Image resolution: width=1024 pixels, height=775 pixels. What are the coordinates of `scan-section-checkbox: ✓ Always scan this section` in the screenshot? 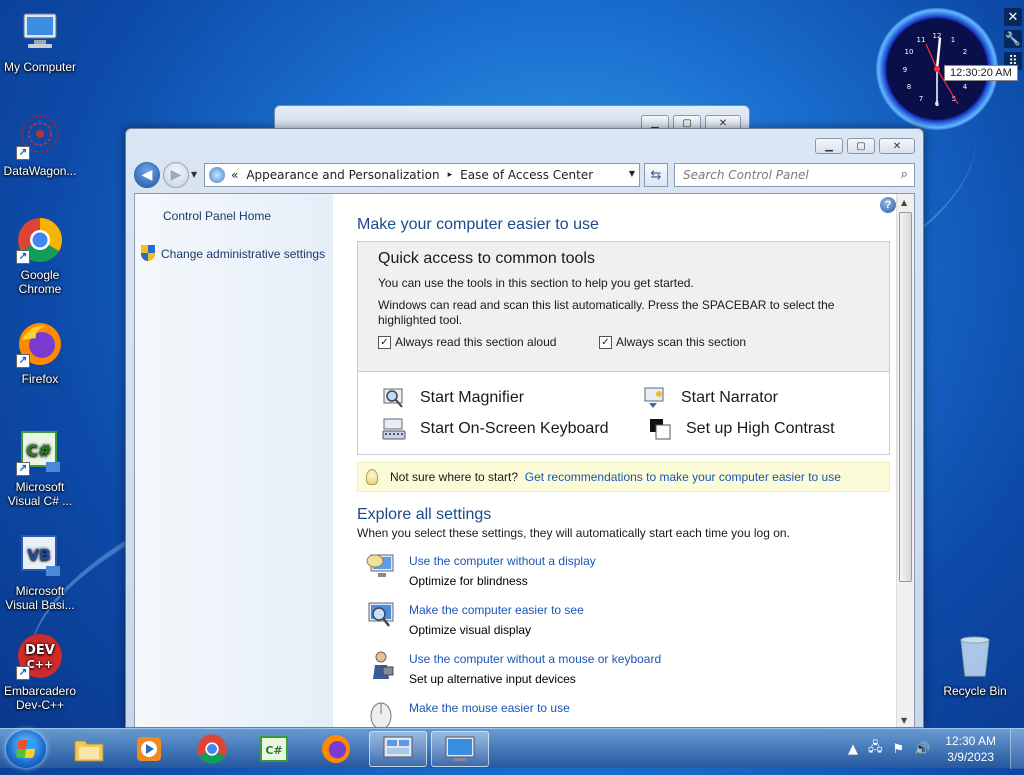 It's located at (672, 342).